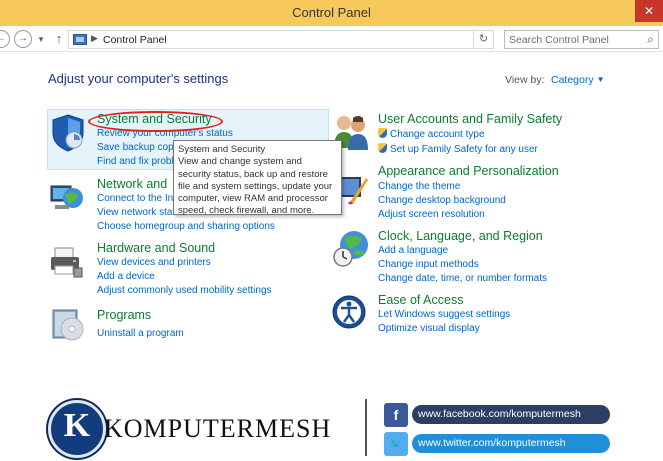 This screenshot has height=461, width=663. I want to click on link-uninstall-program: Uninstall a program, so click(140, 333).